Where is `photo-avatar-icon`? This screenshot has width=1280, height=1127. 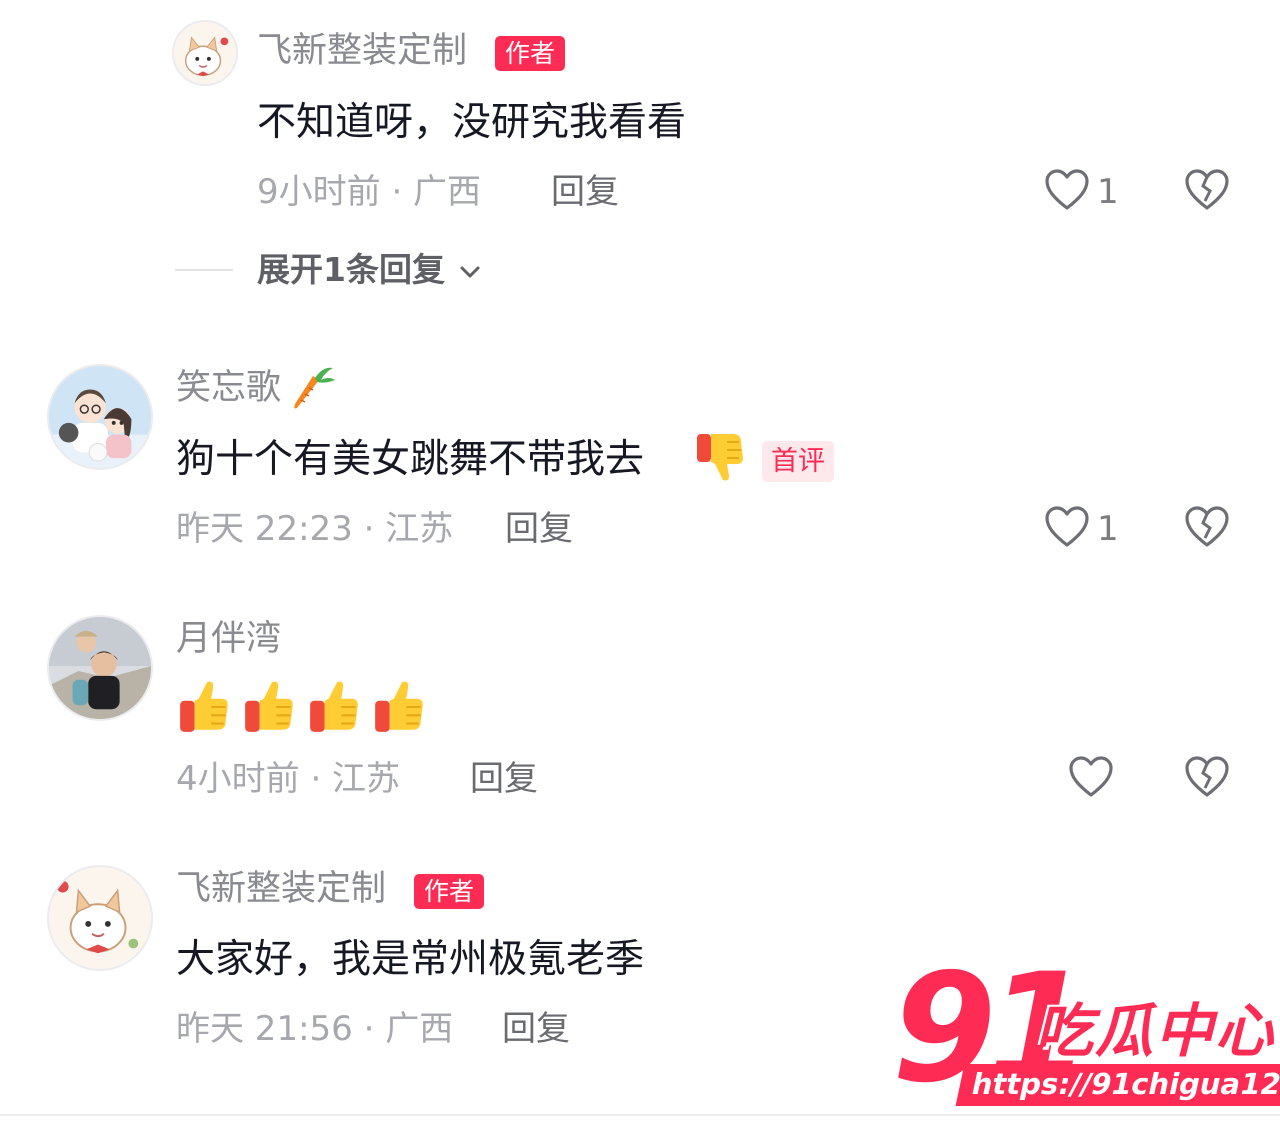 photo-avatar-icon is located at coordinates (100, 668).